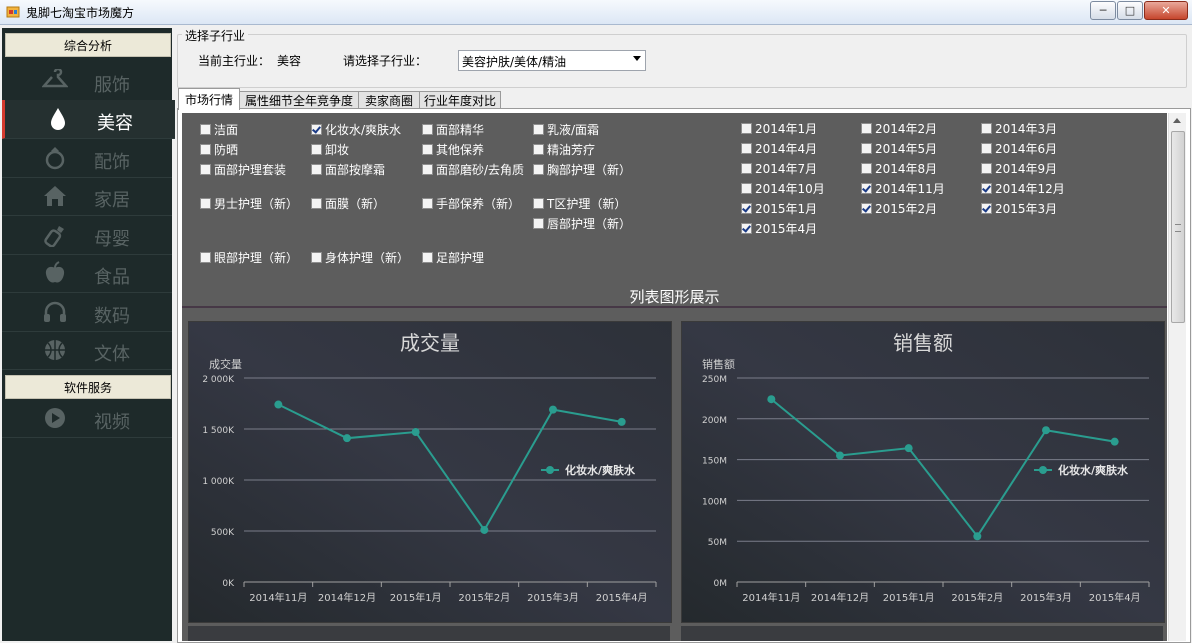  Describe the element at coordinates (385, 61) in the screenshot. I see `sub-industry-label: 请选择子行业：` at that location.